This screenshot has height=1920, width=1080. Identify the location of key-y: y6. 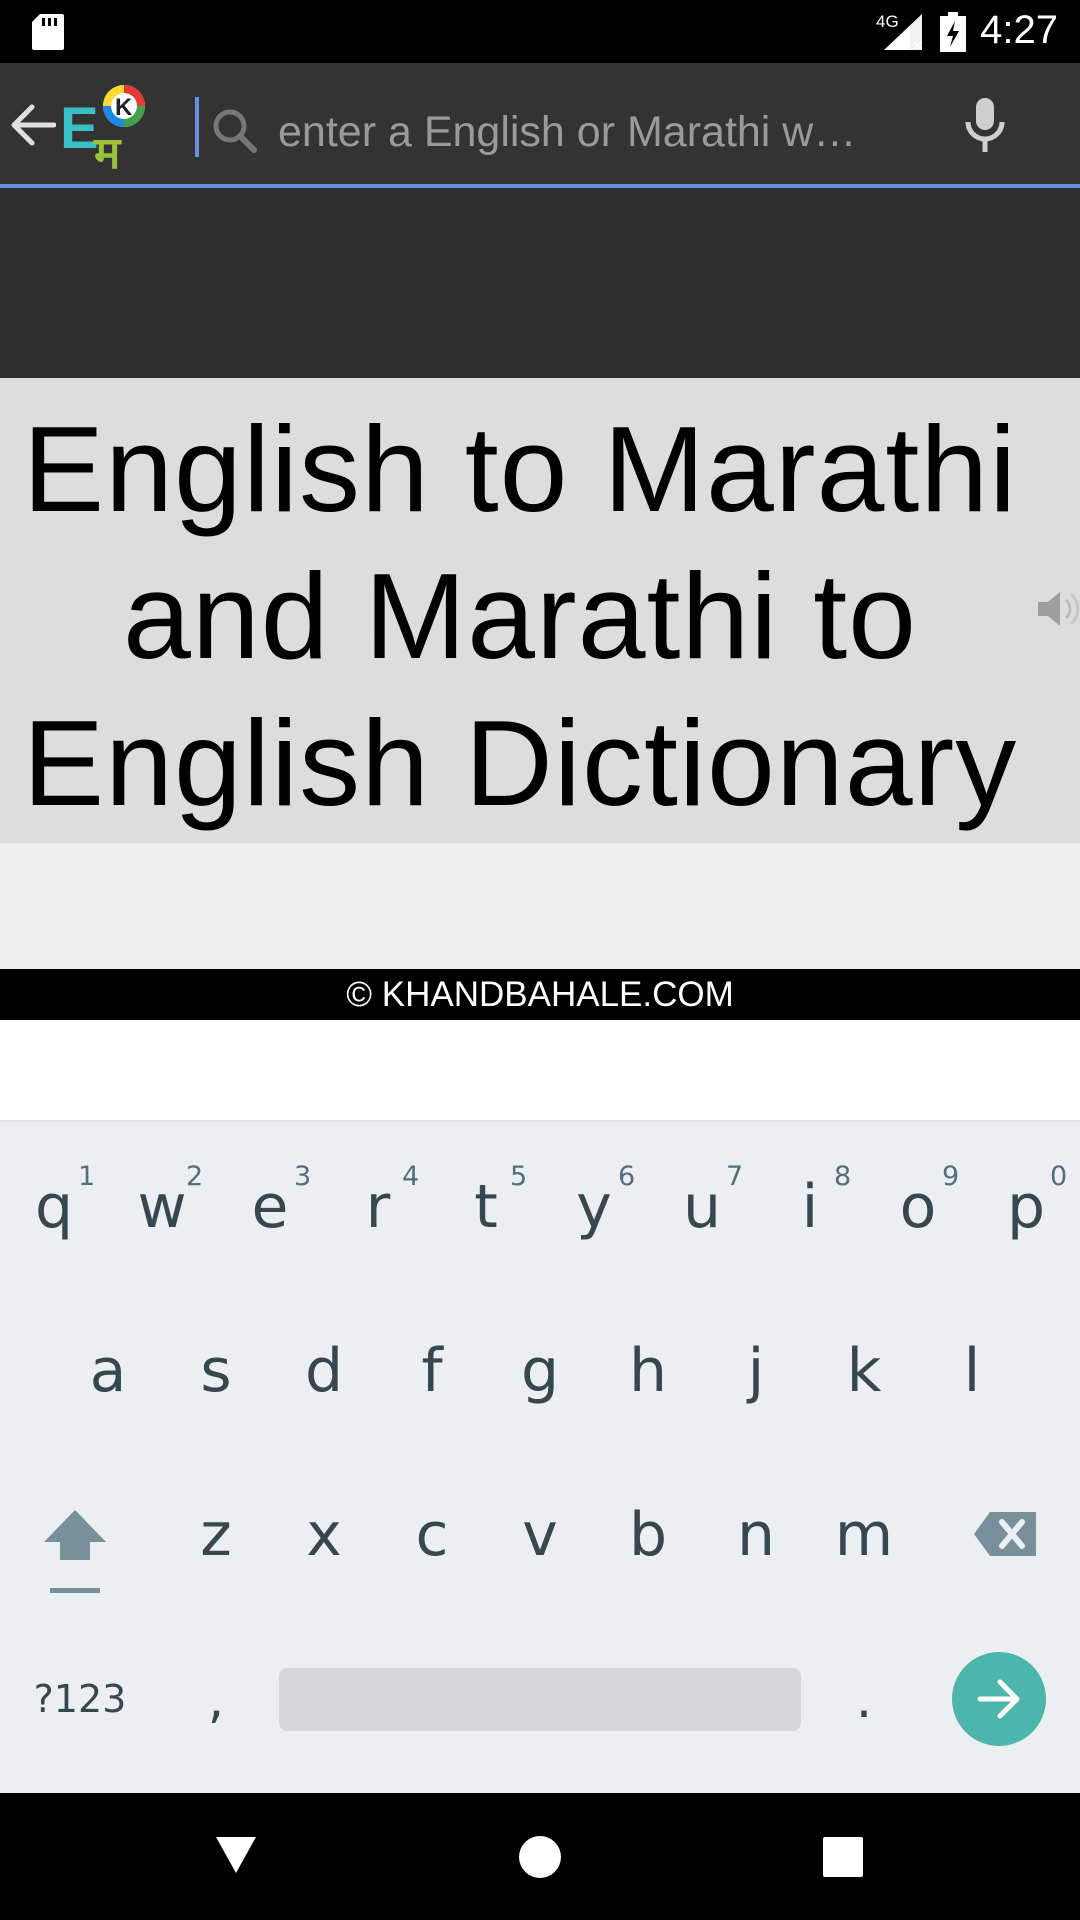
(594, 1207).